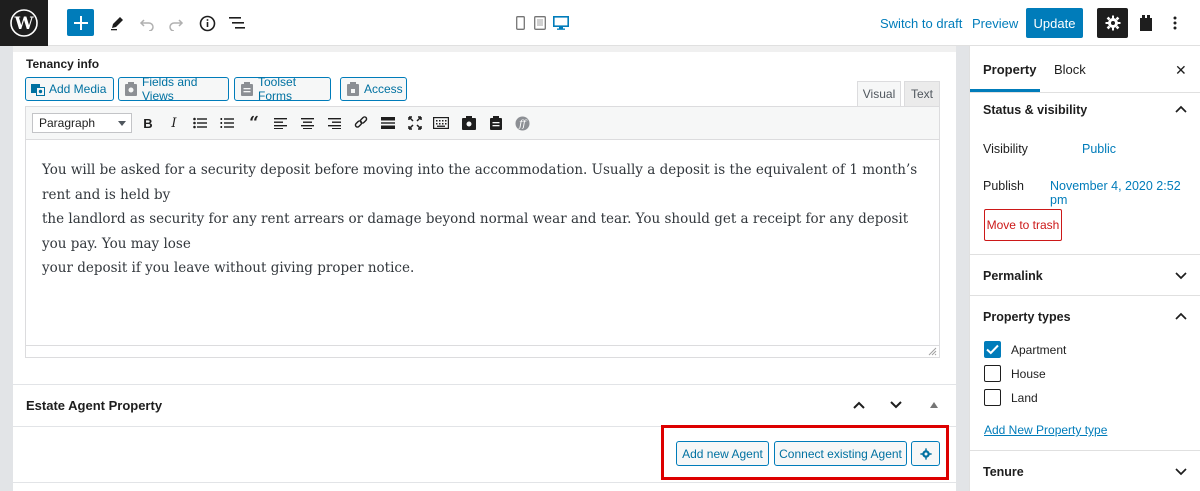 The height and width of the screenshot is (491, 1200). What do you see at coordinates (254, 123) in the screenshot?
I see `blockquote-icon: “` at bounding box center [254, 123].